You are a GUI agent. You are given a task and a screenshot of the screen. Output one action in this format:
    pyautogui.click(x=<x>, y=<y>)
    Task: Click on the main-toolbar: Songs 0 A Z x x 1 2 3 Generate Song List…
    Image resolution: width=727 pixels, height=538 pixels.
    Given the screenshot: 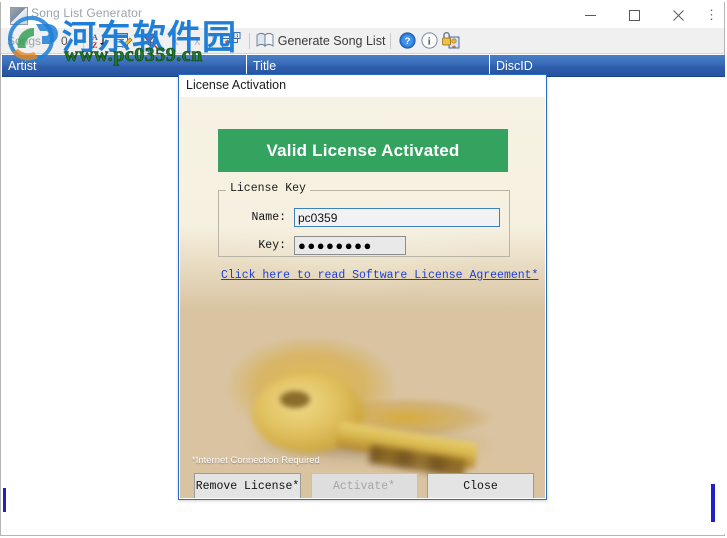 What is the action you would take?
    pyautogui.click(x=362, y=41)
    